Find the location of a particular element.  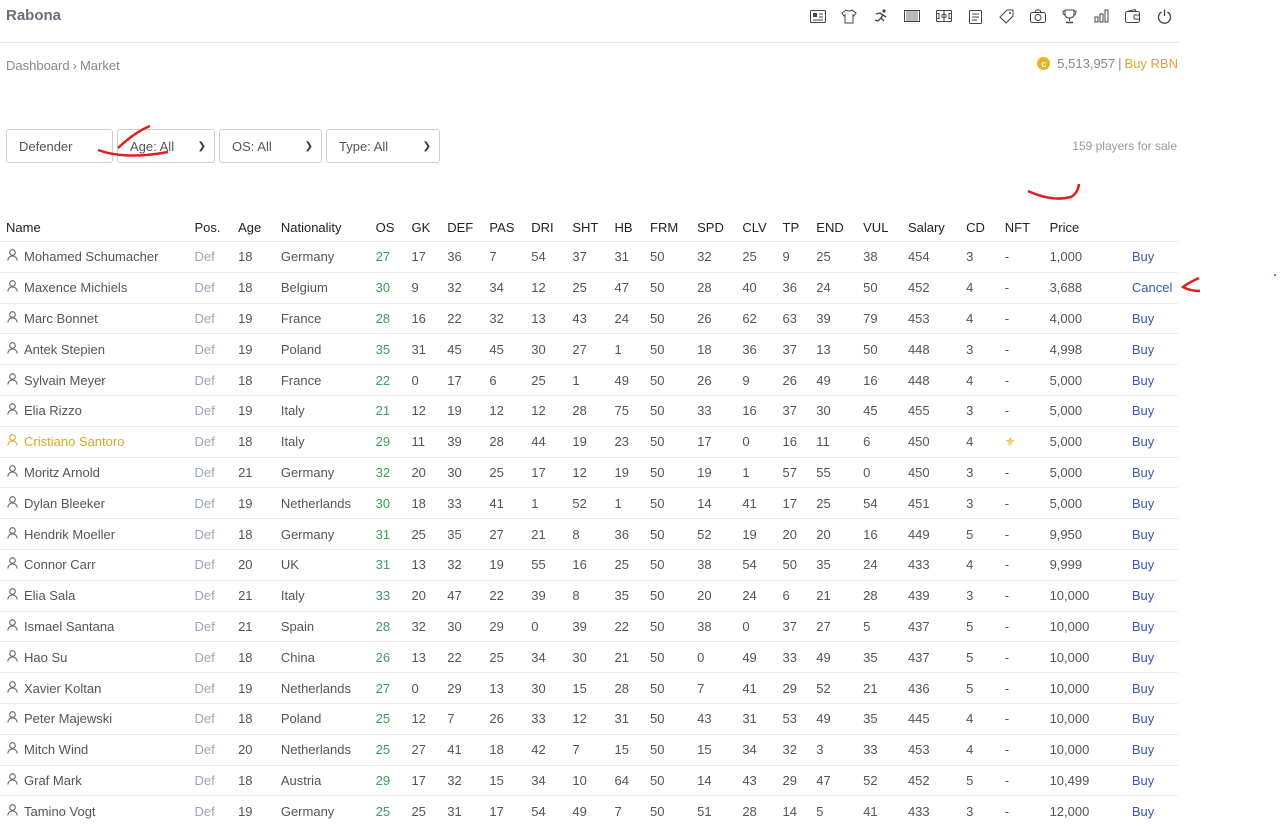

player-name-cell: Tamino Vogt is located at coordinates (94, 811).